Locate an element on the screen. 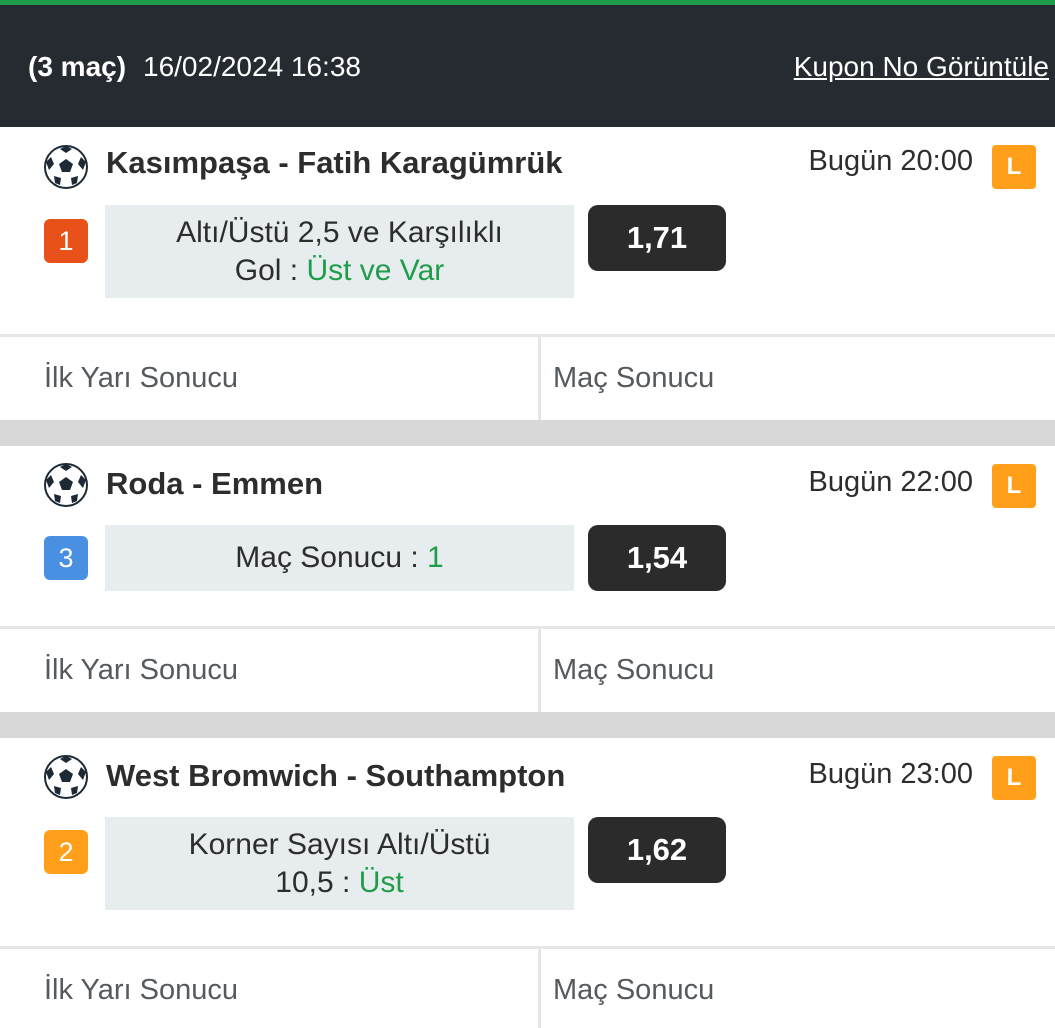  odd-button: 1,62 is located at coordinates (657, 850).